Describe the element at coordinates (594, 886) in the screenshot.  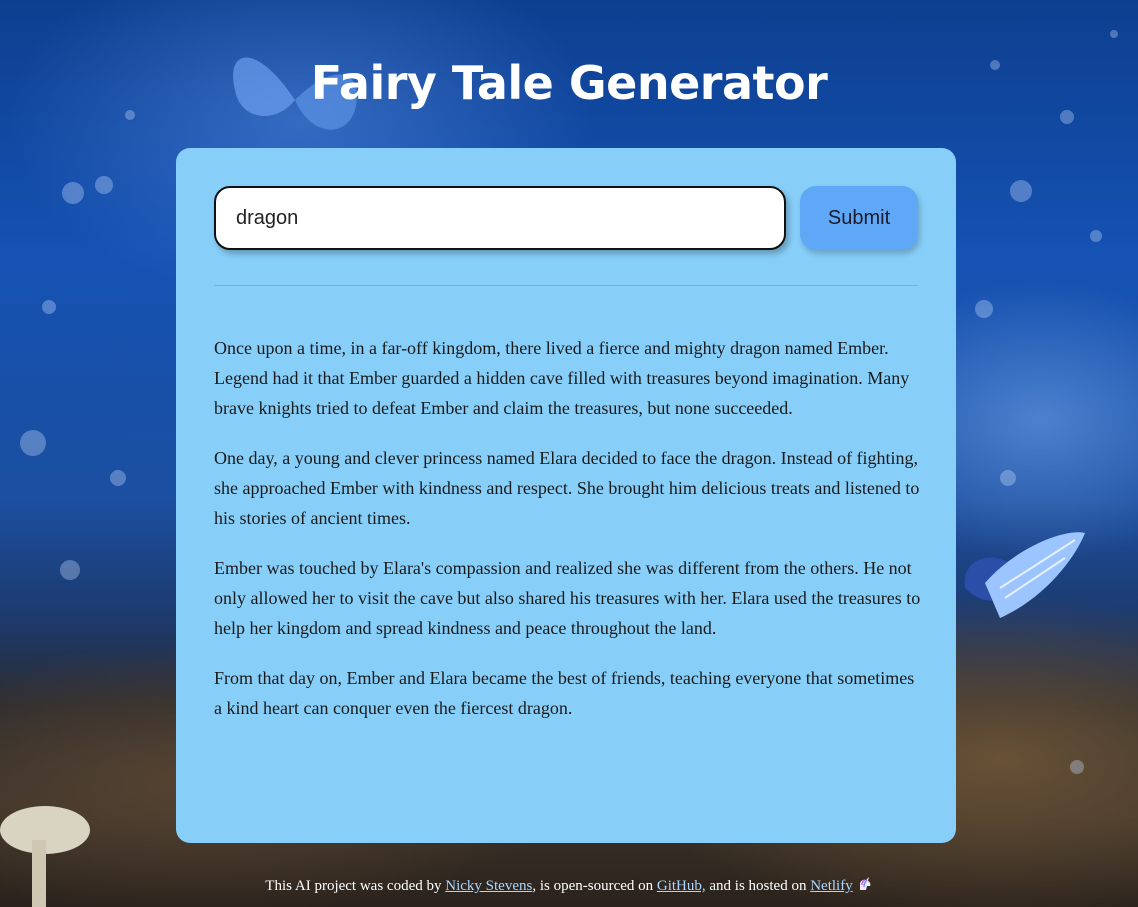
I see `footer-text: , is open-sourced on` at that location.